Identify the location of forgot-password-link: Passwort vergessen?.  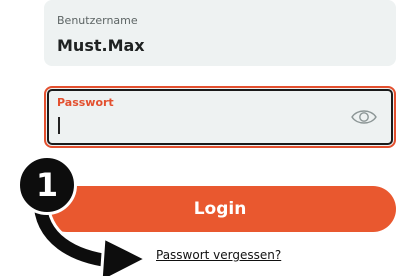
(218, 255).